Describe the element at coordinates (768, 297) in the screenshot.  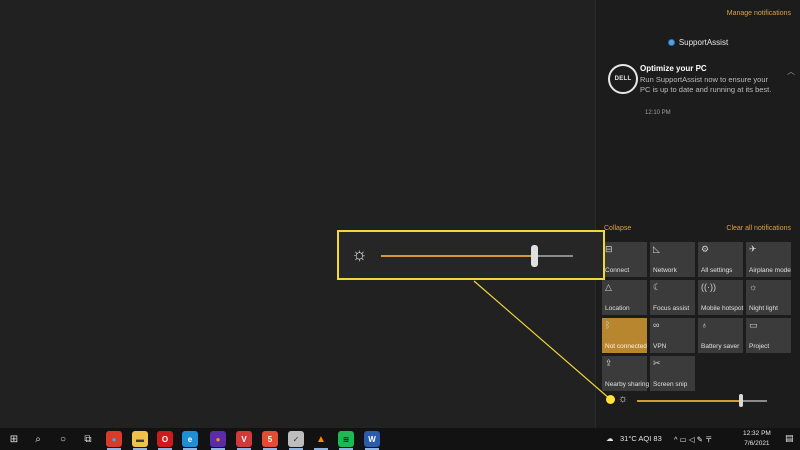
I see `quick-action-night-light: ☼ Night light` at that location.